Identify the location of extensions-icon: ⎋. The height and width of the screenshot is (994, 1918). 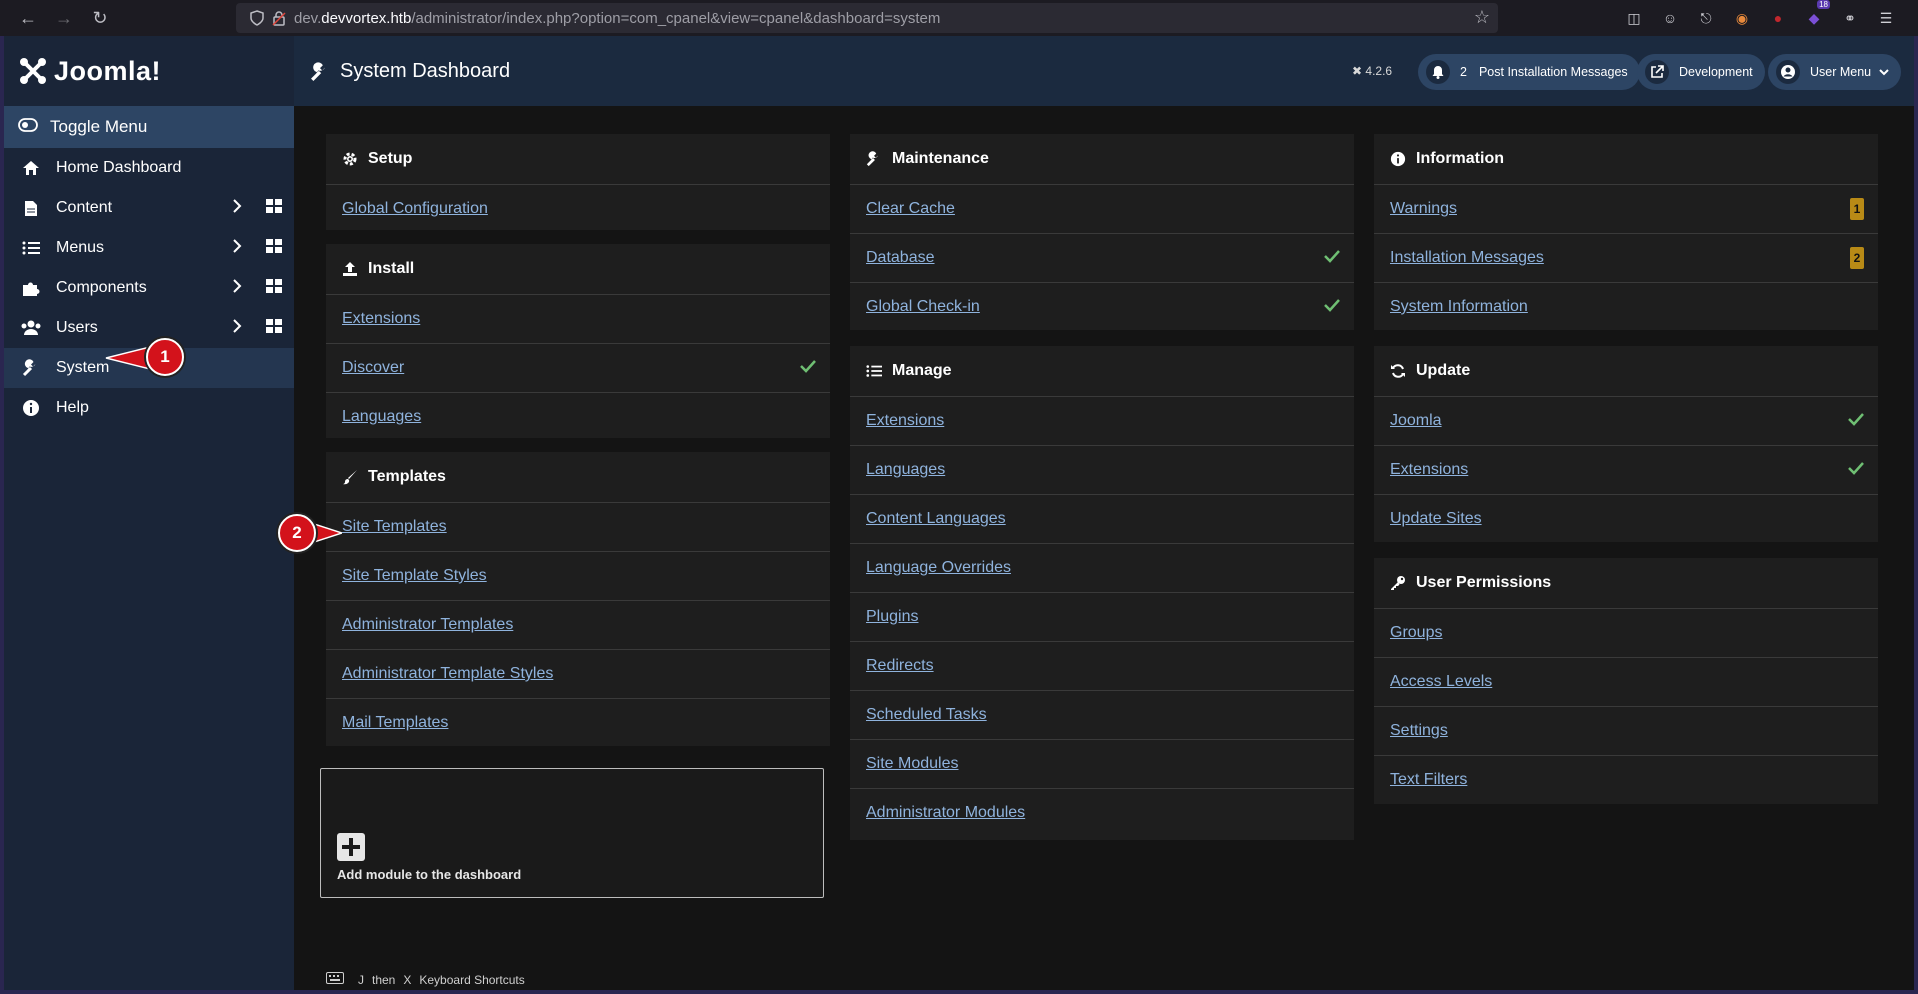
(1706, 18).